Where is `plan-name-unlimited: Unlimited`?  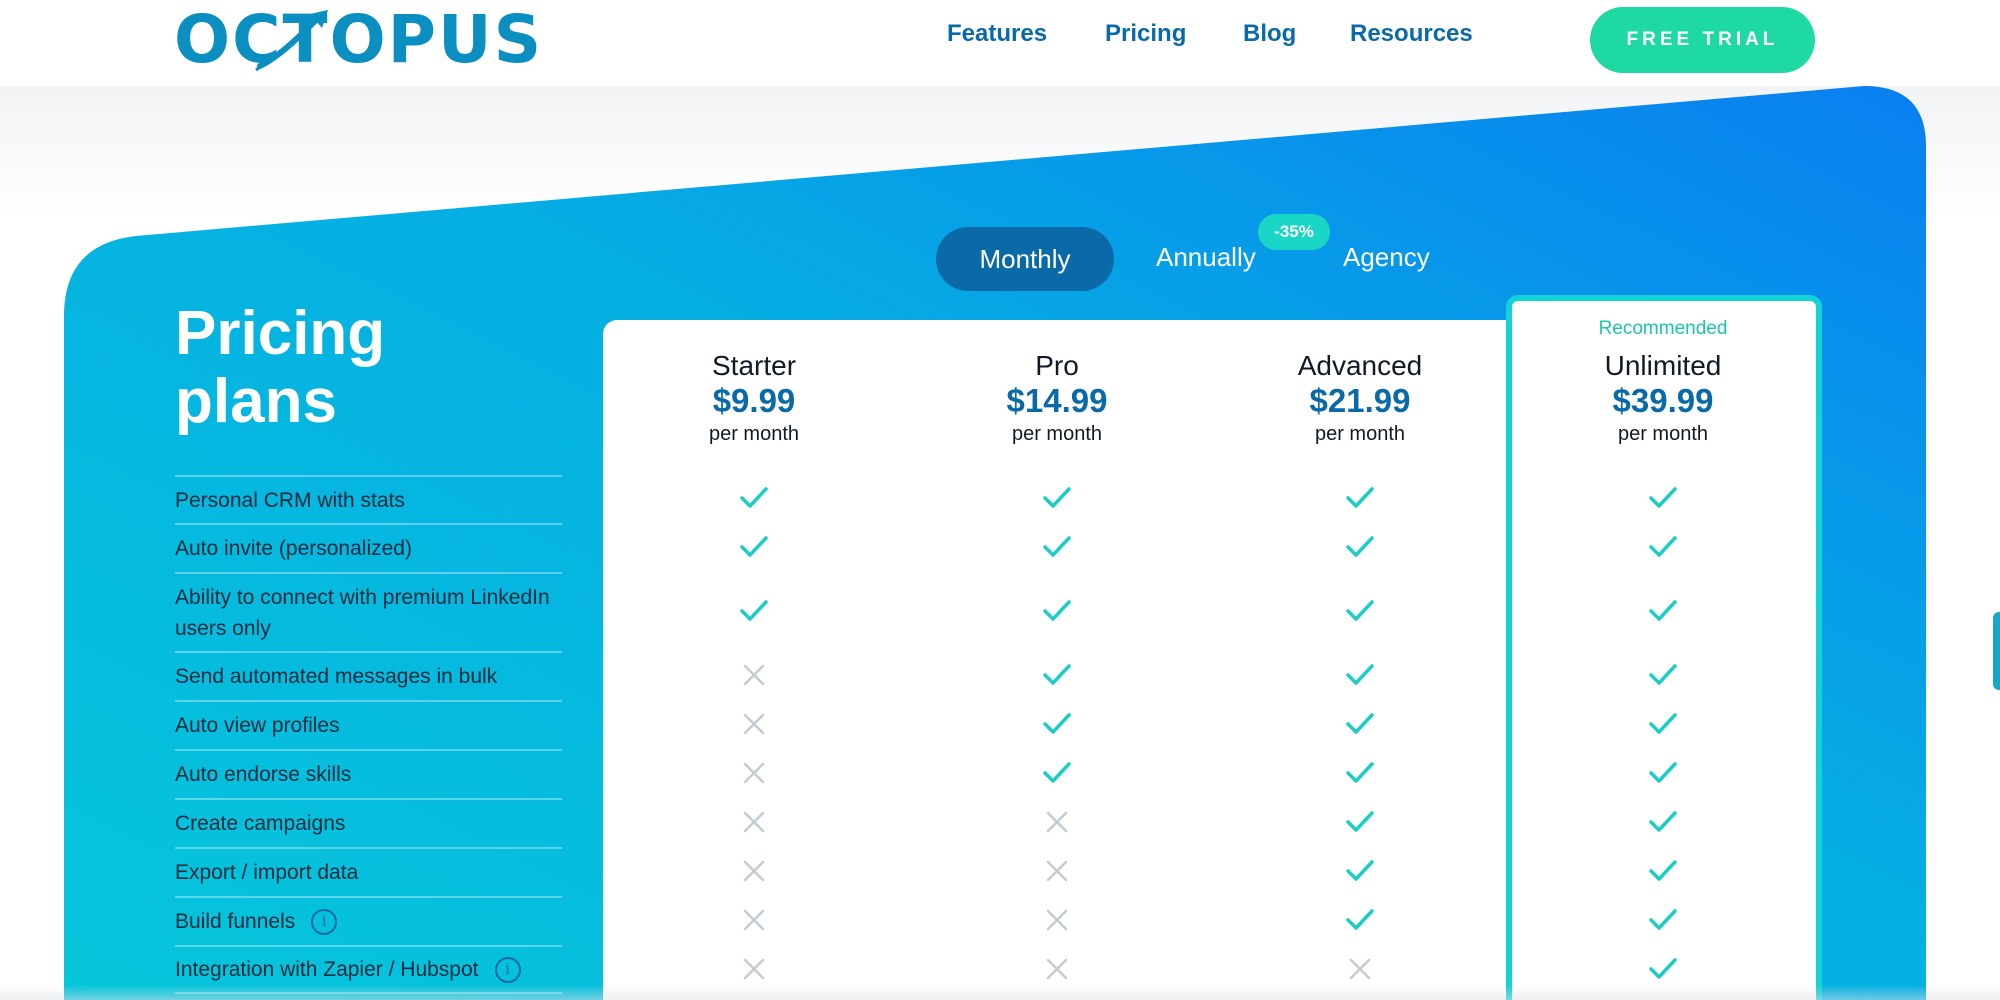 plan-name-unlimited: Unlimited is located at coordinates (1663, 365).